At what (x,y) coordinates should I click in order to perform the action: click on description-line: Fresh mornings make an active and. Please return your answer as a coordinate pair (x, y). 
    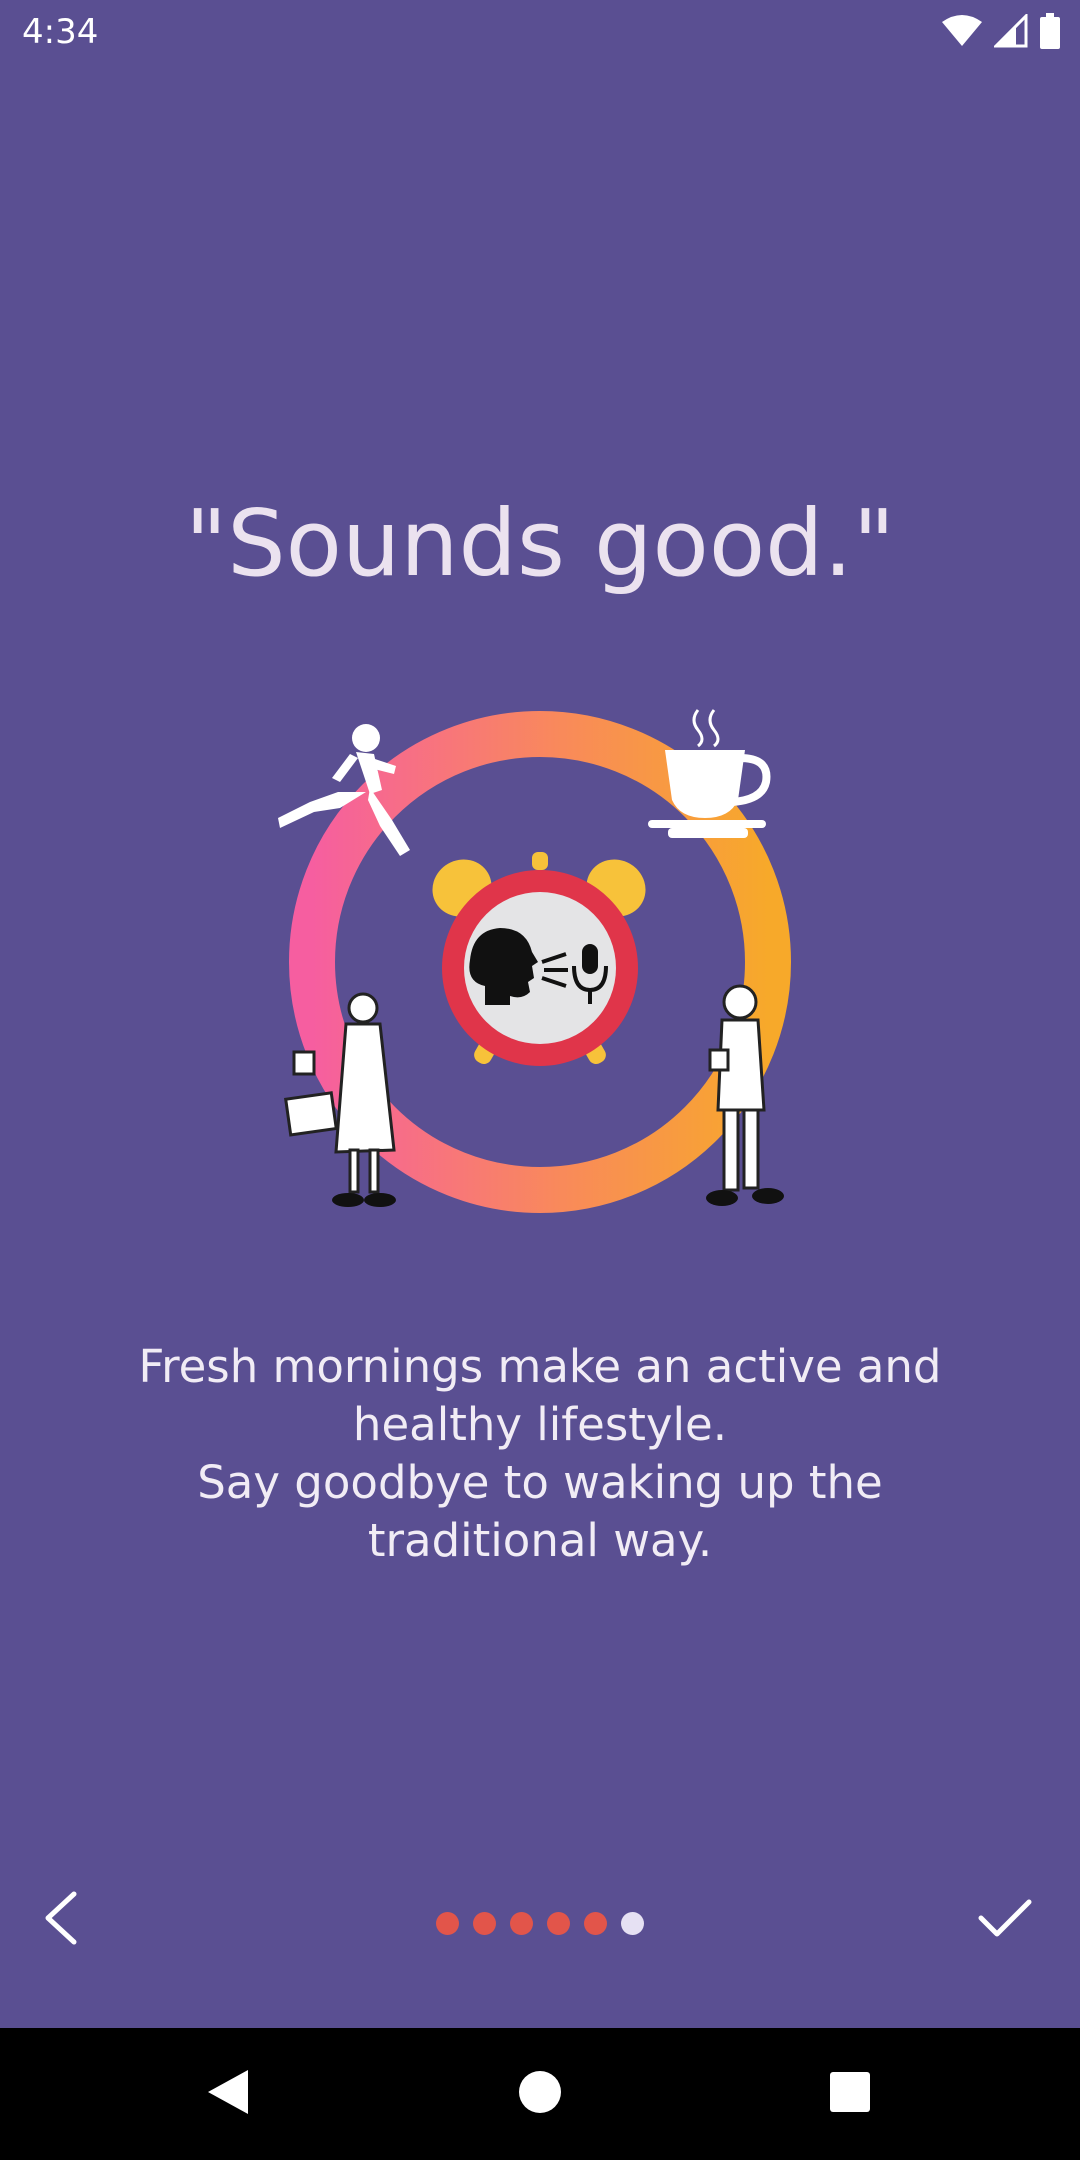
    Looking at the image, I should click on (540, 1366).